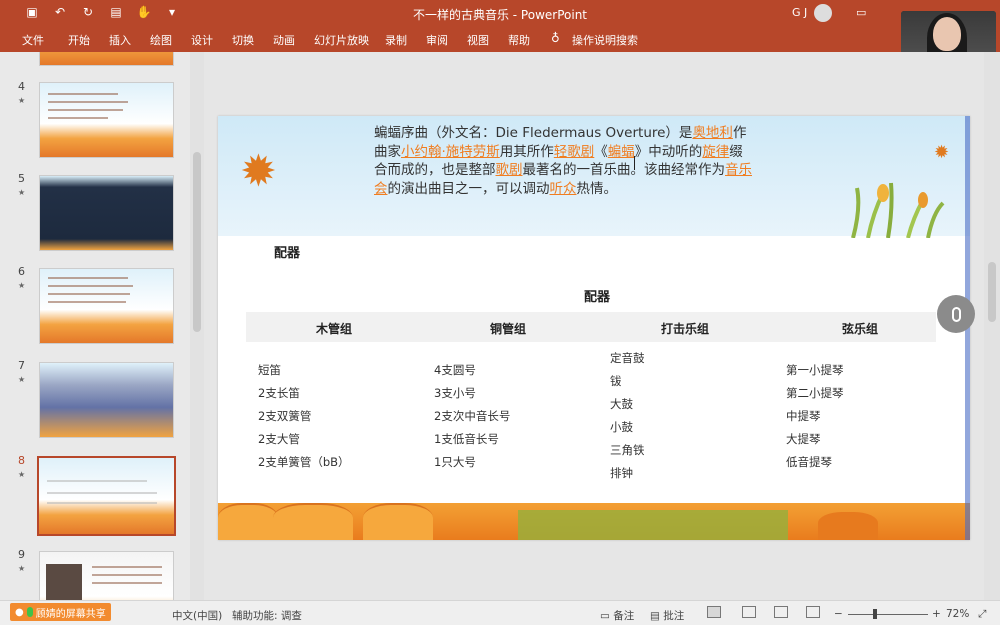 This screenshot has height=625, width=1000. I want to click on table-cell: 大提琴, so click(803, 439).